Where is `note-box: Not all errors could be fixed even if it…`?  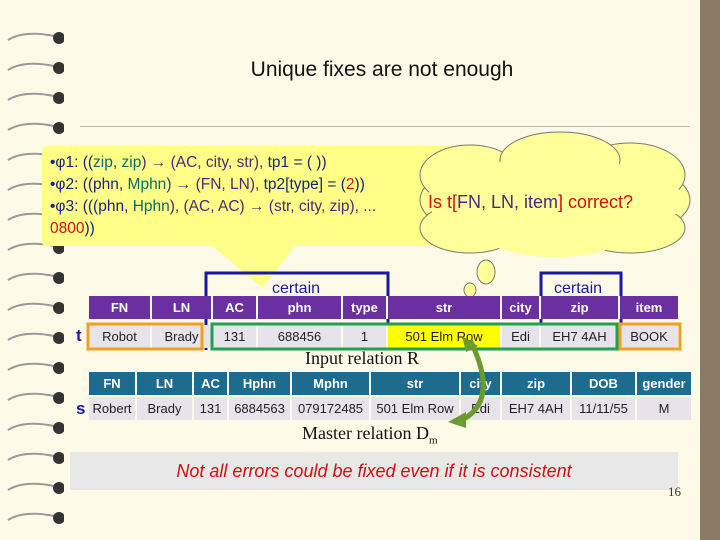 note-box: Not all errors could be fixed even if it… is located at coordinates (374, 471).